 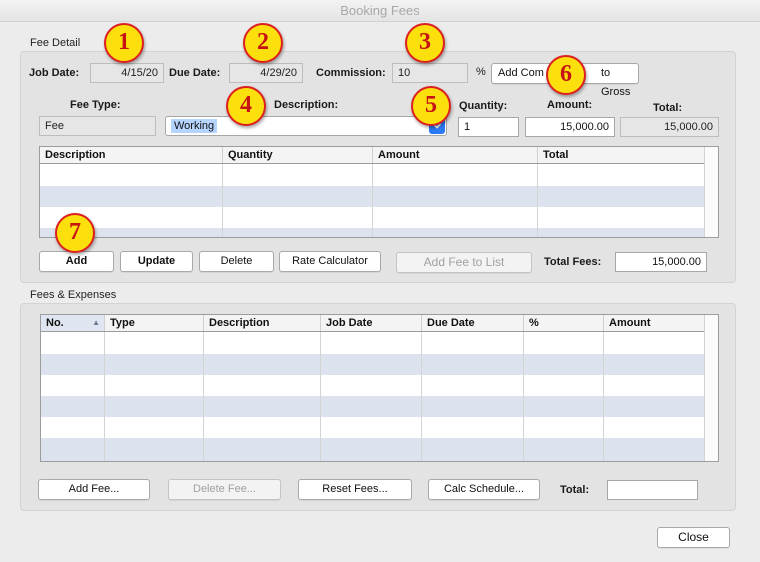 I want to click on callout-6: 6, so click(x=566, y=75).